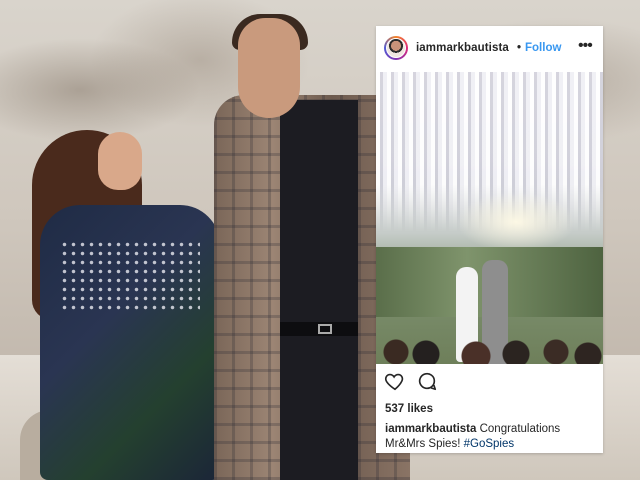  What do you see at coordinates (489, 382) in the screenshot?
I see `post-actions` at bounding box center [489, 382].